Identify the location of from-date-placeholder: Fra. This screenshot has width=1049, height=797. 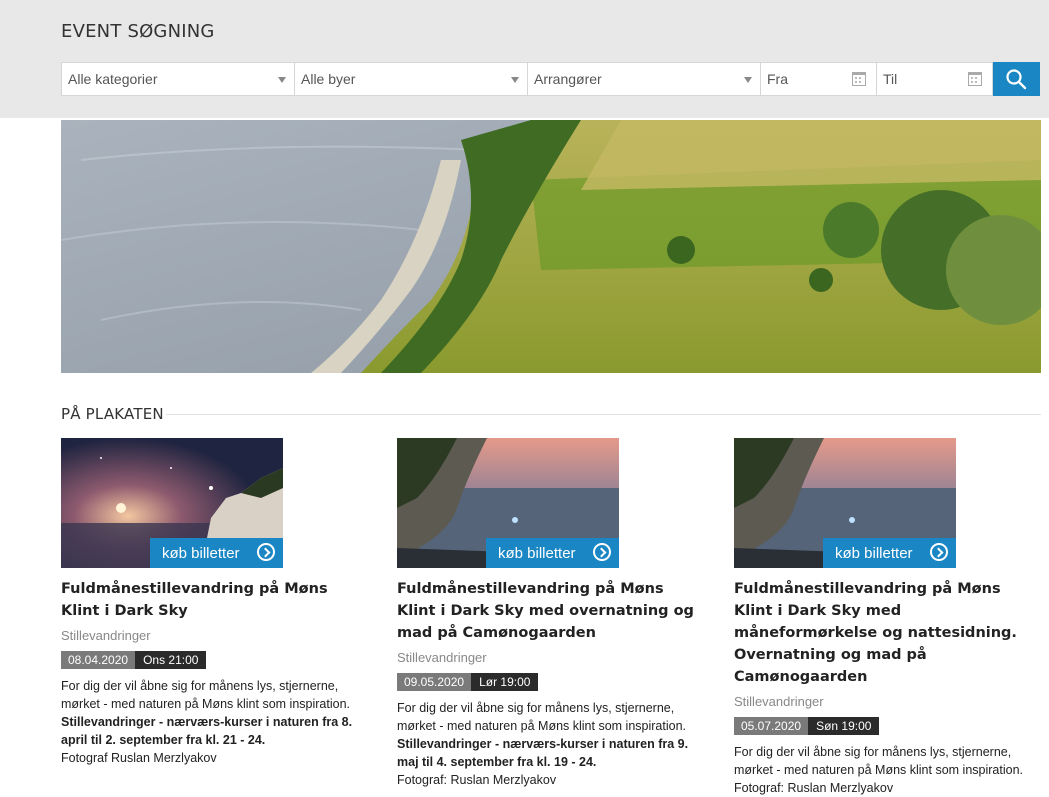
(777, 79).